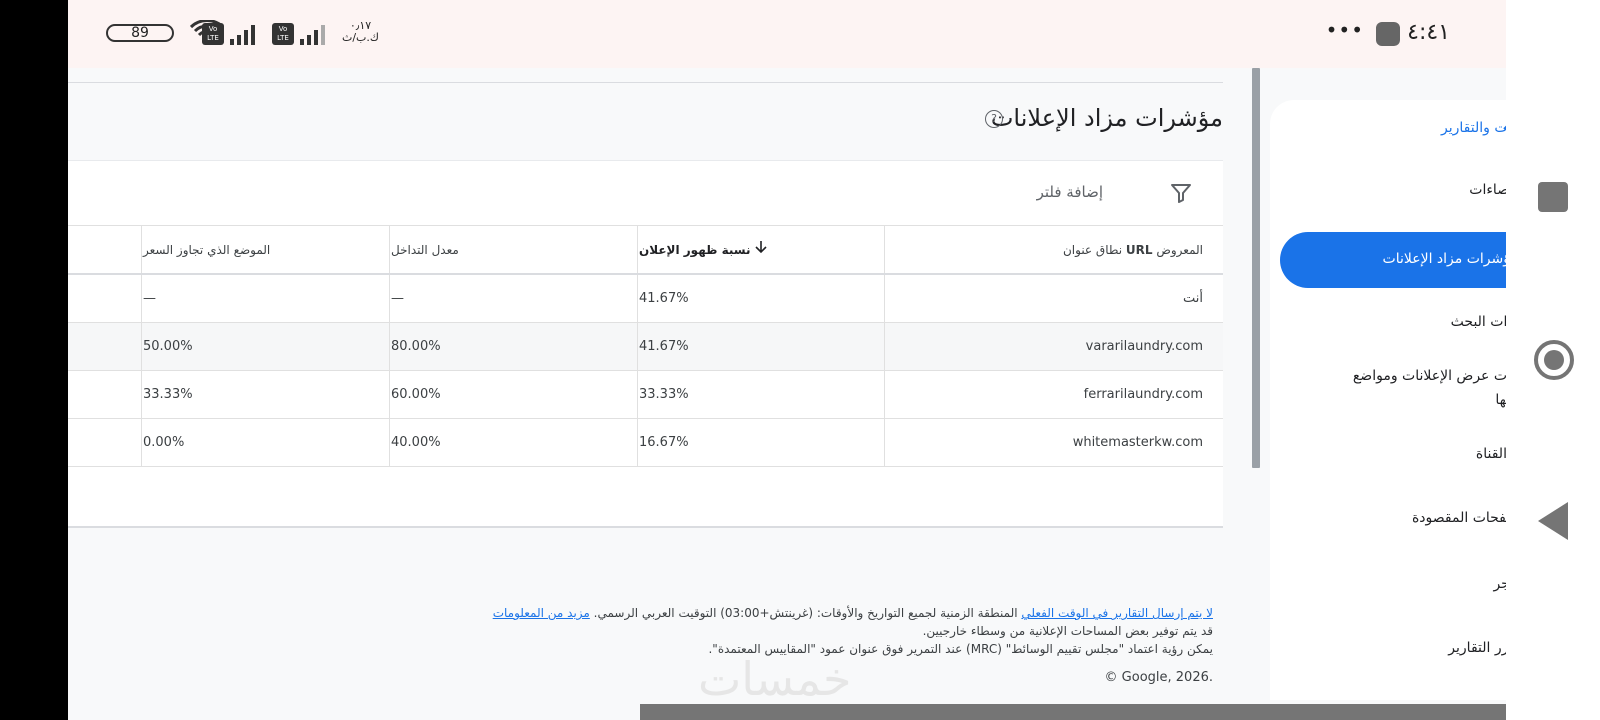 This screenshot has width=1600, height=720. Describe the element at coordinates (1117, 613) in the screenshot. I see `realtime-reports-link: لا يتم إرسال التقارير في الوقت الفعلي` at that location.